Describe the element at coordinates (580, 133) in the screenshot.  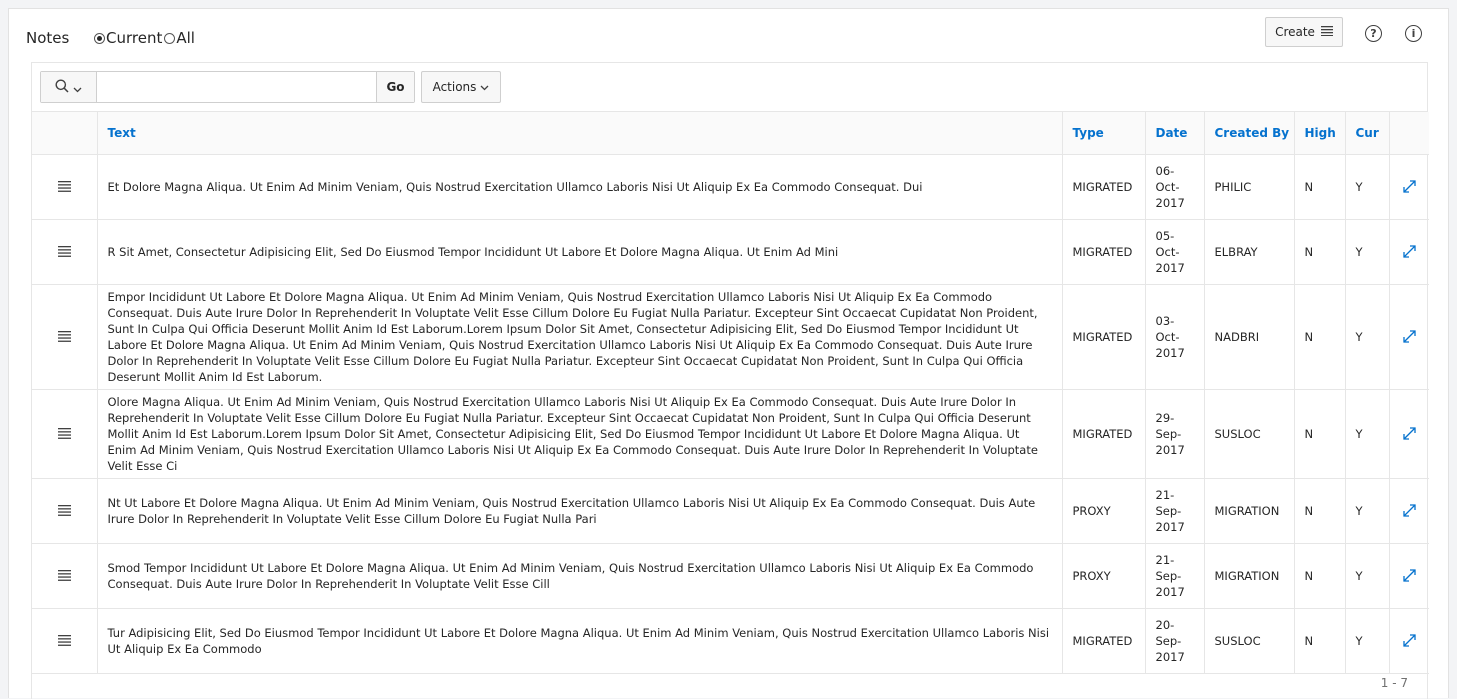
I see `column-header-text: Text` at that location.